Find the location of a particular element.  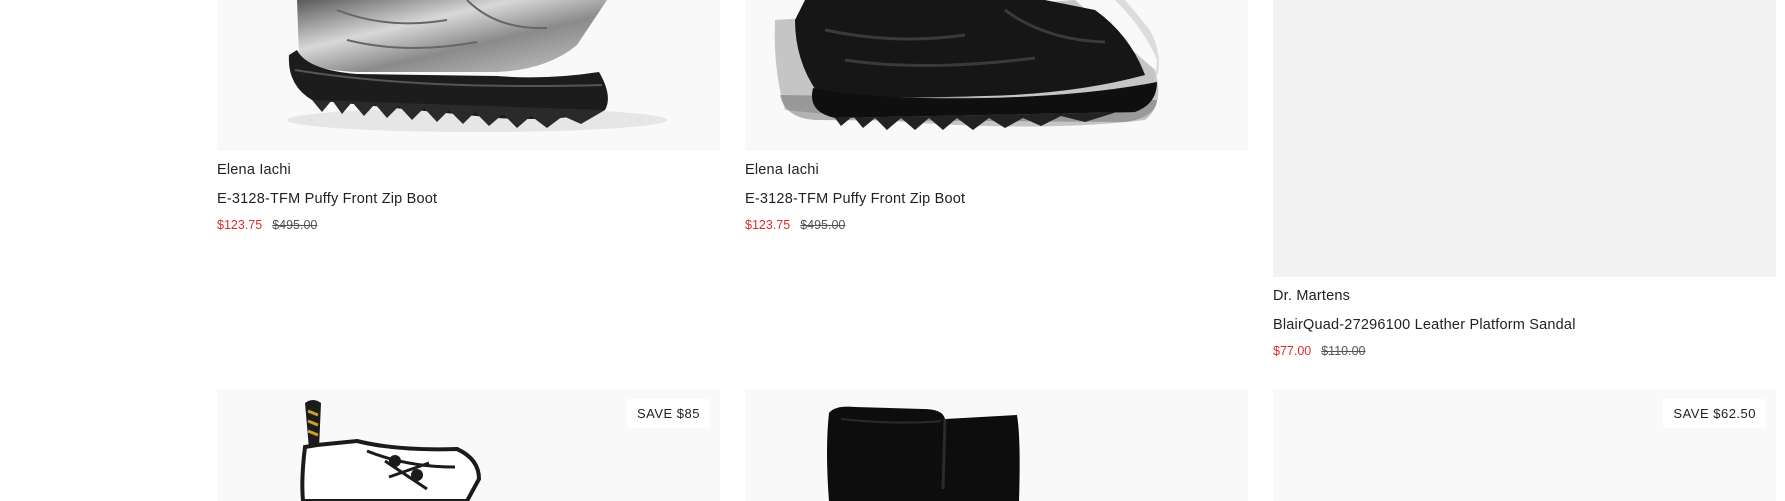

save-badge: SAVE $62.50 is located at coordinates (1714, 413).